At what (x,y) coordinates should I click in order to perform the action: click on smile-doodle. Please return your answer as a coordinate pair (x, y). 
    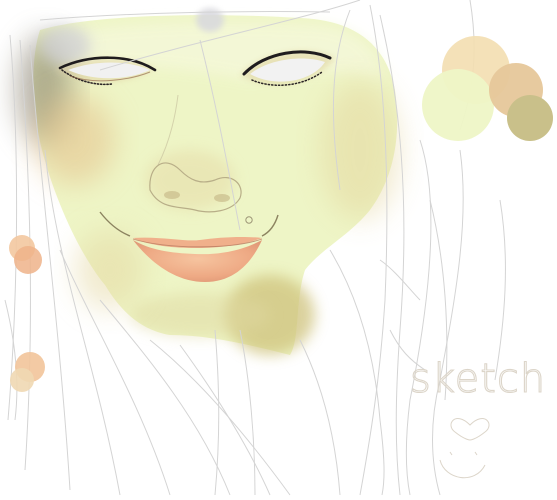
    Looking at the image, I should click on (462, 469).